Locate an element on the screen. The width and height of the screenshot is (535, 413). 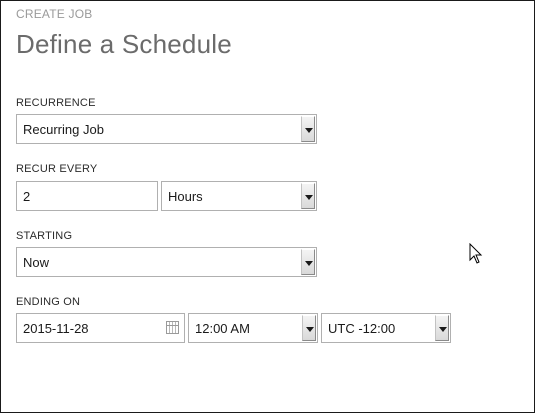
page-title: Define a Schedule is located at coordinates (124, 44).